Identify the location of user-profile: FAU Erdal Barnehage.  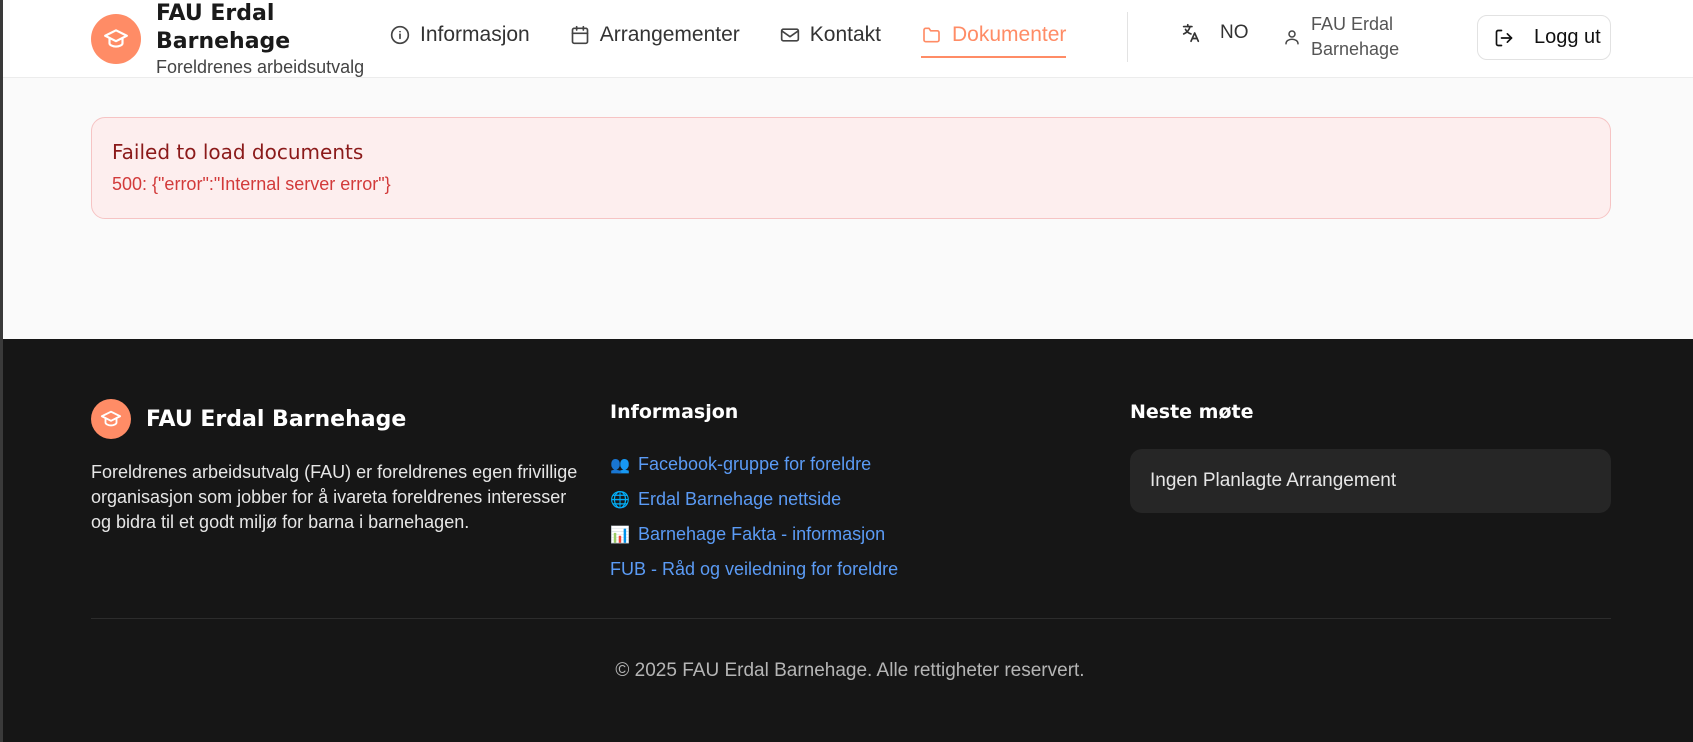
(1352, 37).